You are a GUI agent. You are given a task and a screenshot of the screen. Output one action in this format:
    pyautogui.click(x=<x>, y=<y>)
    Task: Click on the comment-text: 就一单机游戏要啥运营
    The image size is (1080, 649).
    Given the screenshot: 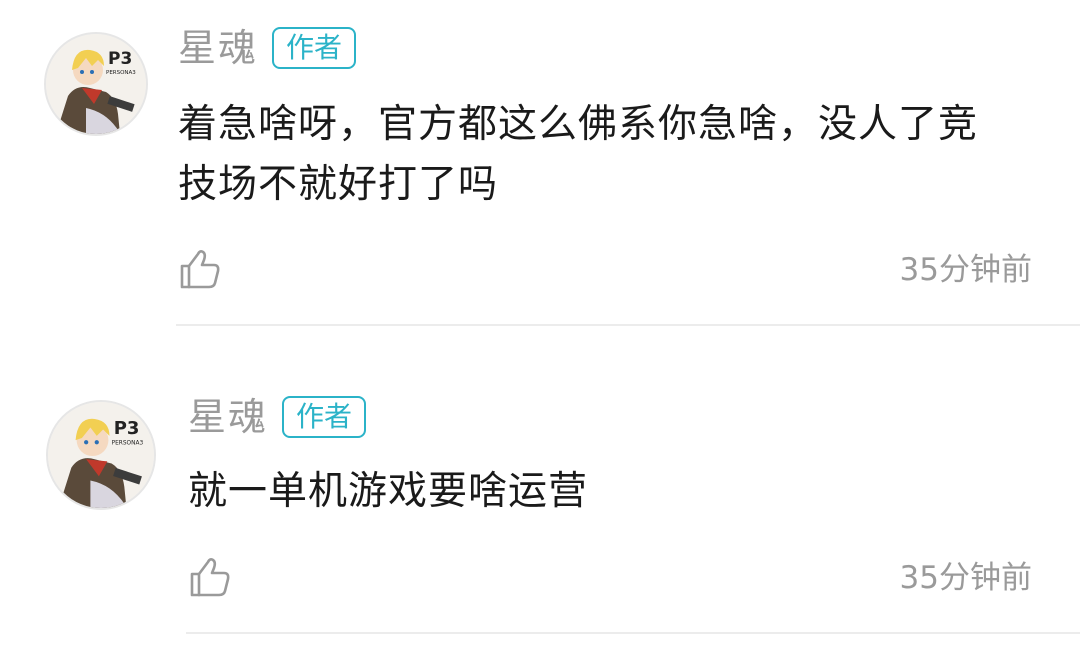 What is the action you would take?
    pyautogui.click(x=613, y=492)
    